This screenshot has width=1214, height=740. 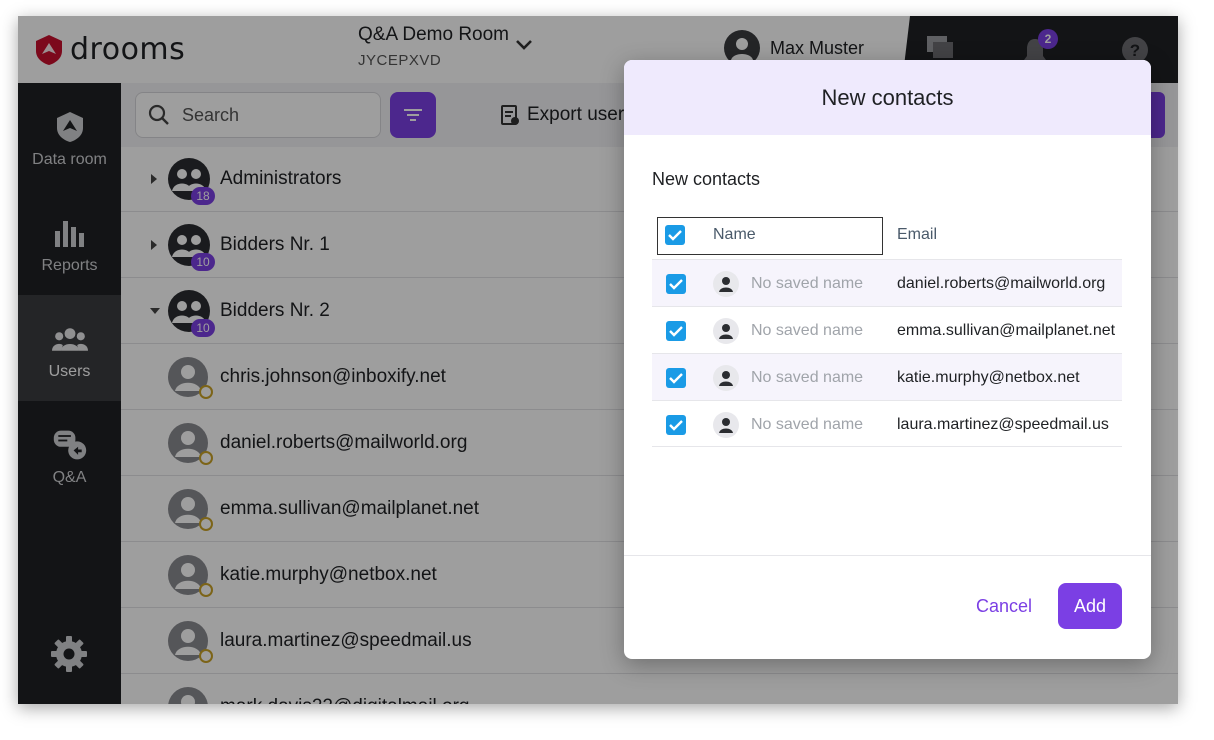 I want to click on column-header-email: Email, so click(x=917, y=235).